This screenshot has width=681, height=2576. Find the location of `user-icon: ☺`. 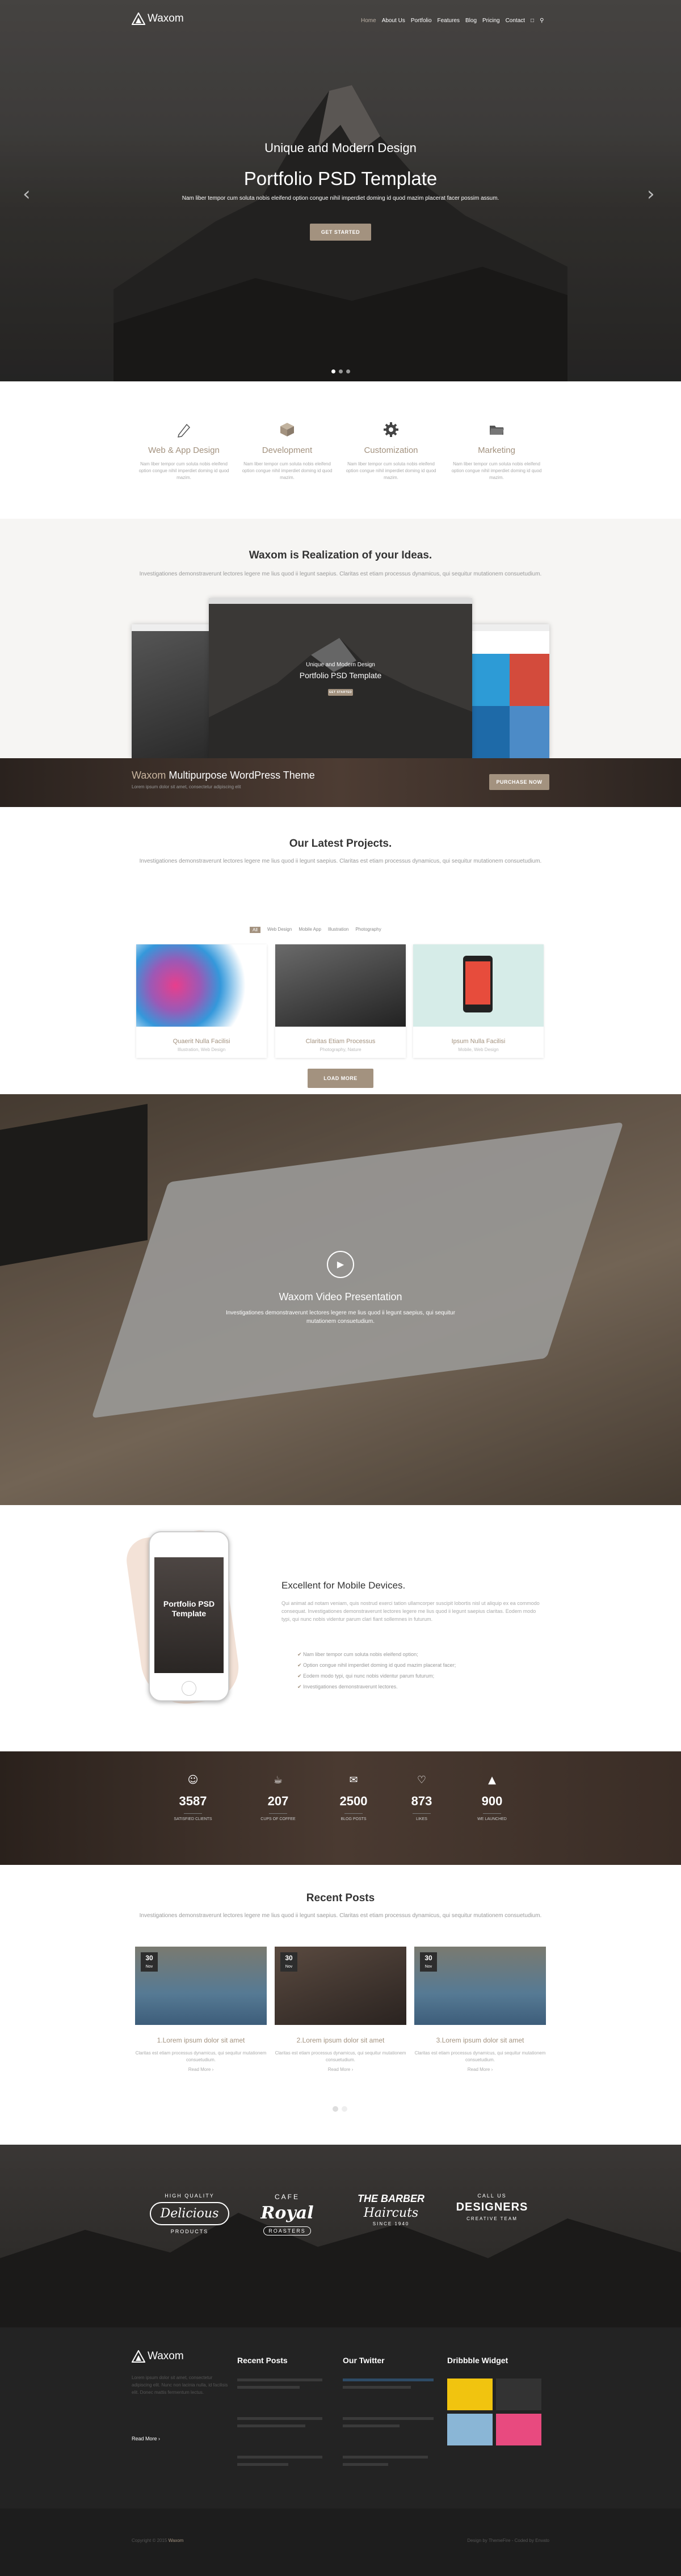

user-icon: ☺ is located at coordinates (193, 1780).